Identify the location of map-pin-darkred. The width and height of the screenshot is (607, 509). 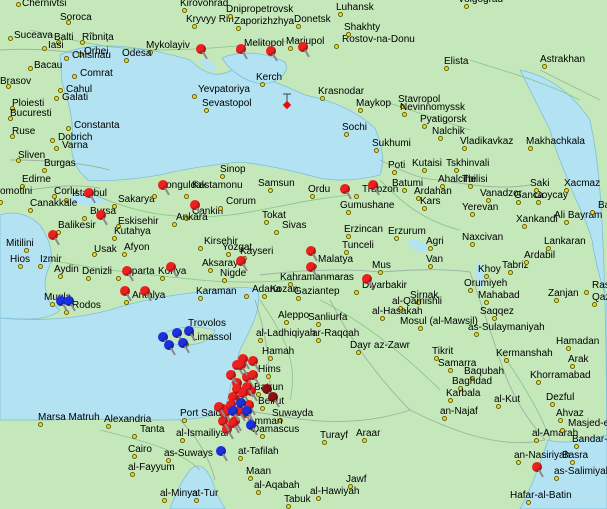
(275, 400).